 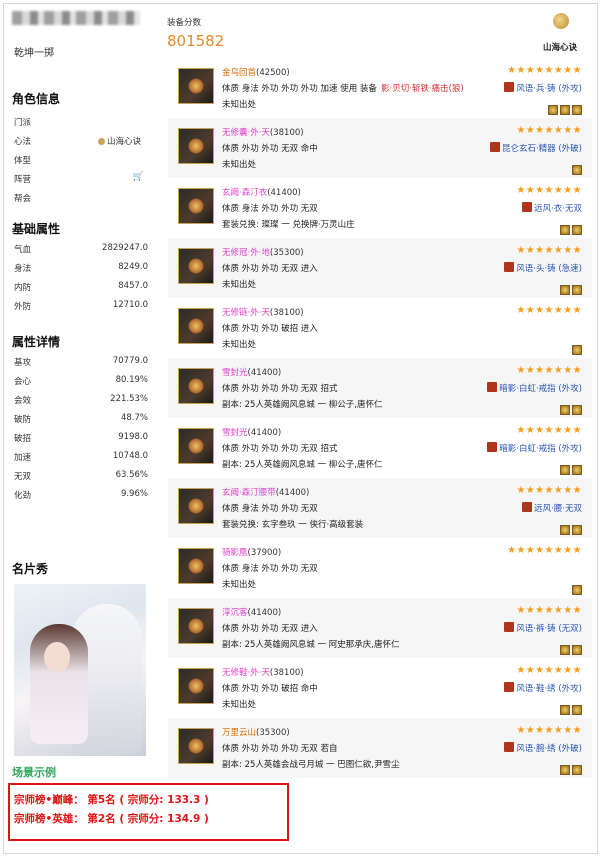 I want to click on equip-score: (38100), so click(x=286, y=313).